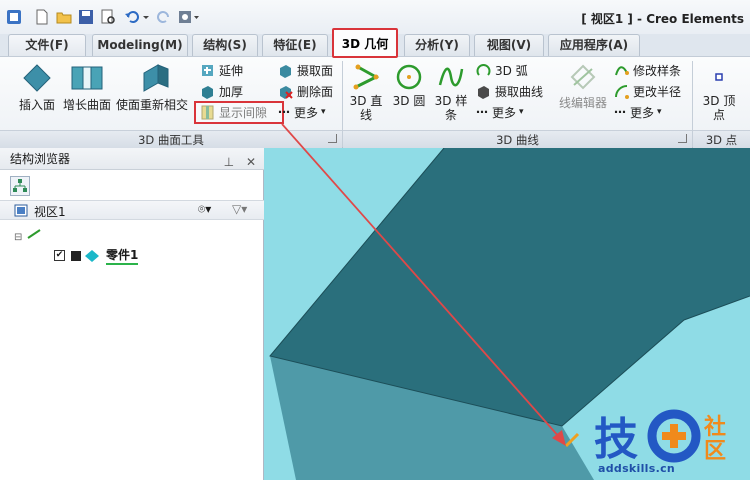  What do you see at coordinates (365, 43) in the screenshot?
I see `tab-3d-geometry: 3D 几何` at bounding box center [365, 43].